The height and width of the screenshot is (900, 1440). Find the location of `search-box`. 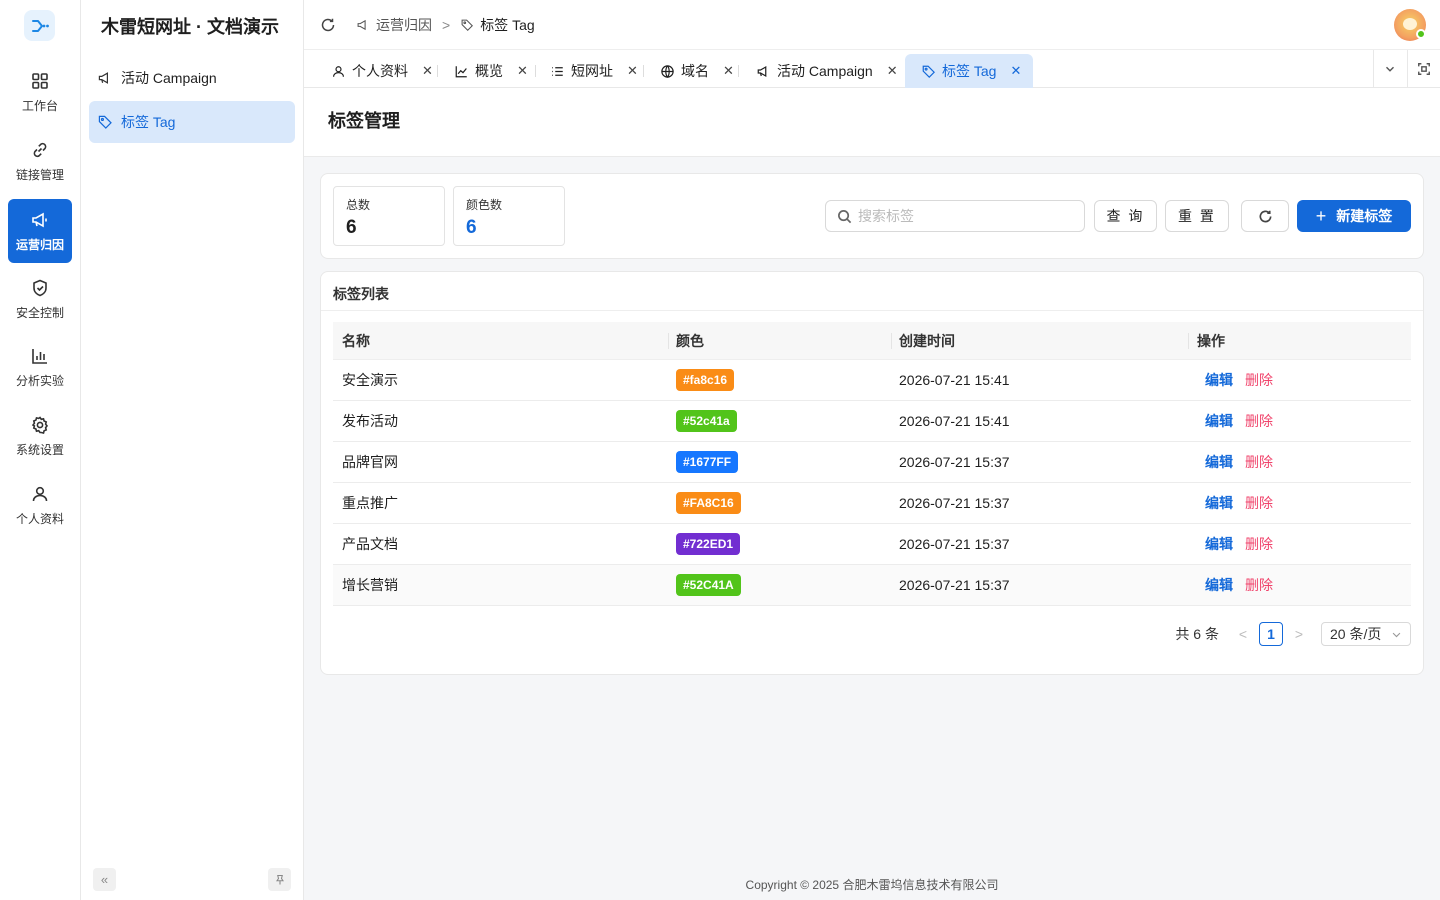

search-box is located at coordinates (955, 216).